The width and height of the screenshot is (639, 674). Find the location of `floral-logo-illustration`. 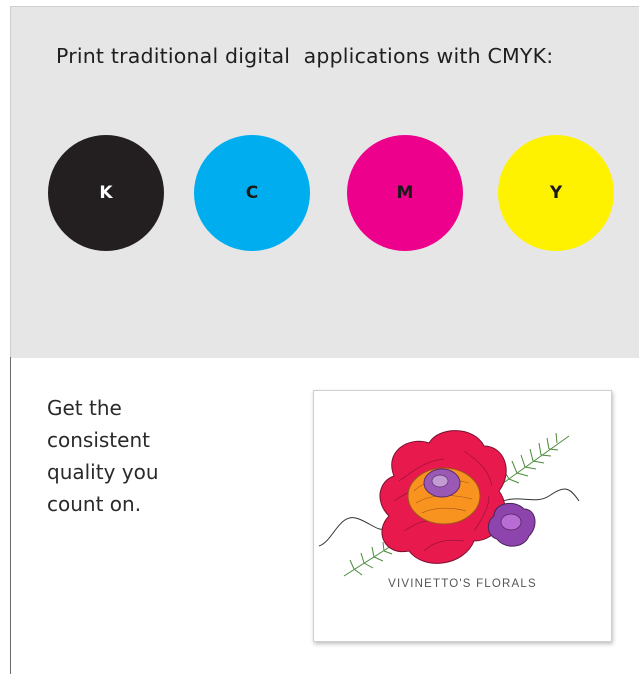

floral-logo-illustration is located at coordinates (449, 503).